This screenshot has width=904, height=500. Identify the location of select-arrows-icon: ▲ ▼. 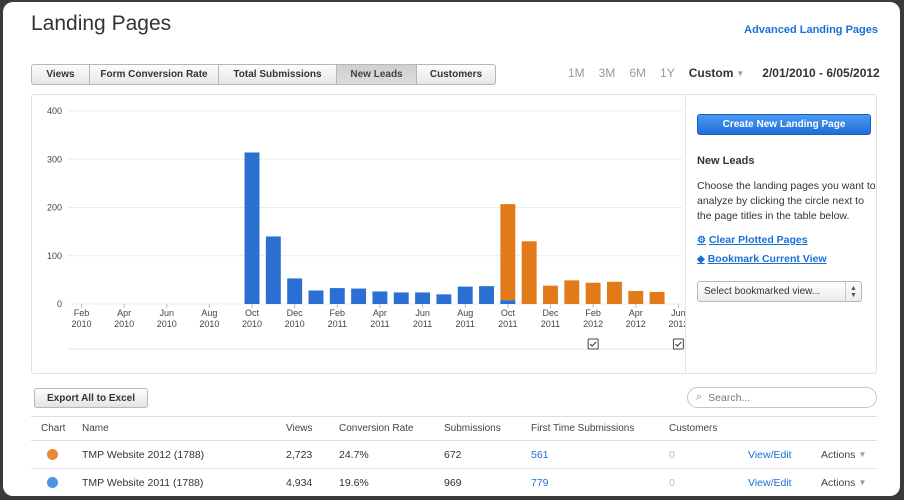
(853, 291).